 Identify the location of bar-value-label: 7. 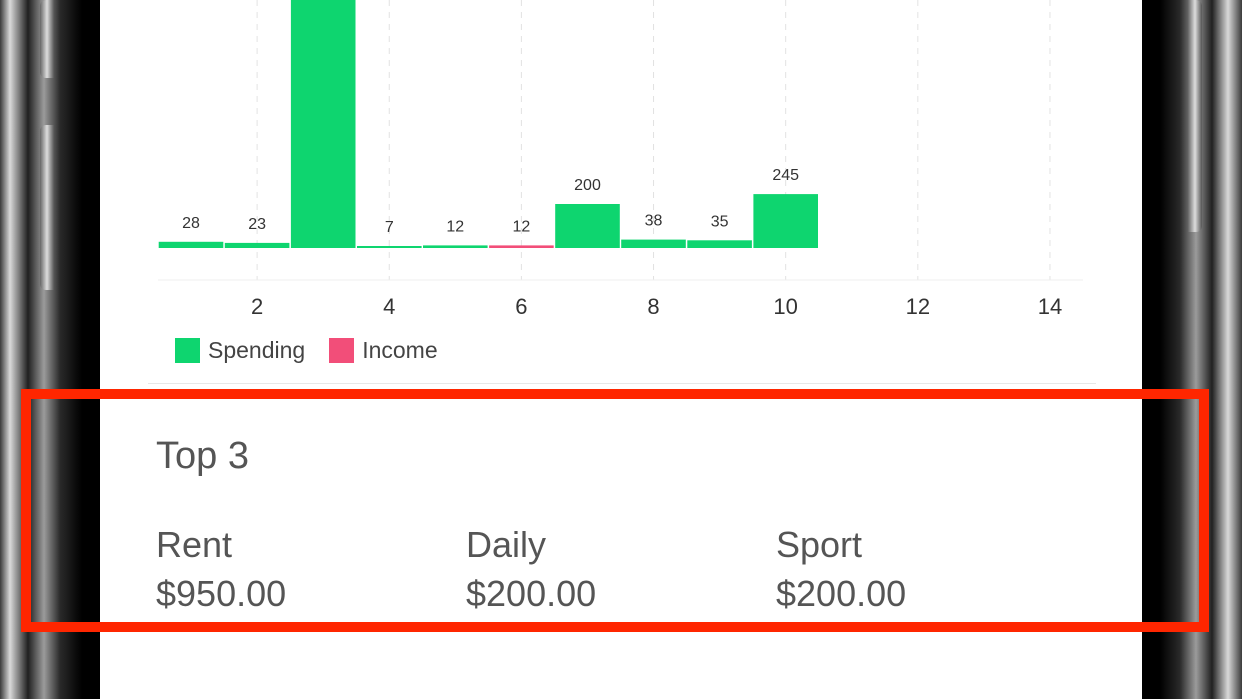
(389, 227).